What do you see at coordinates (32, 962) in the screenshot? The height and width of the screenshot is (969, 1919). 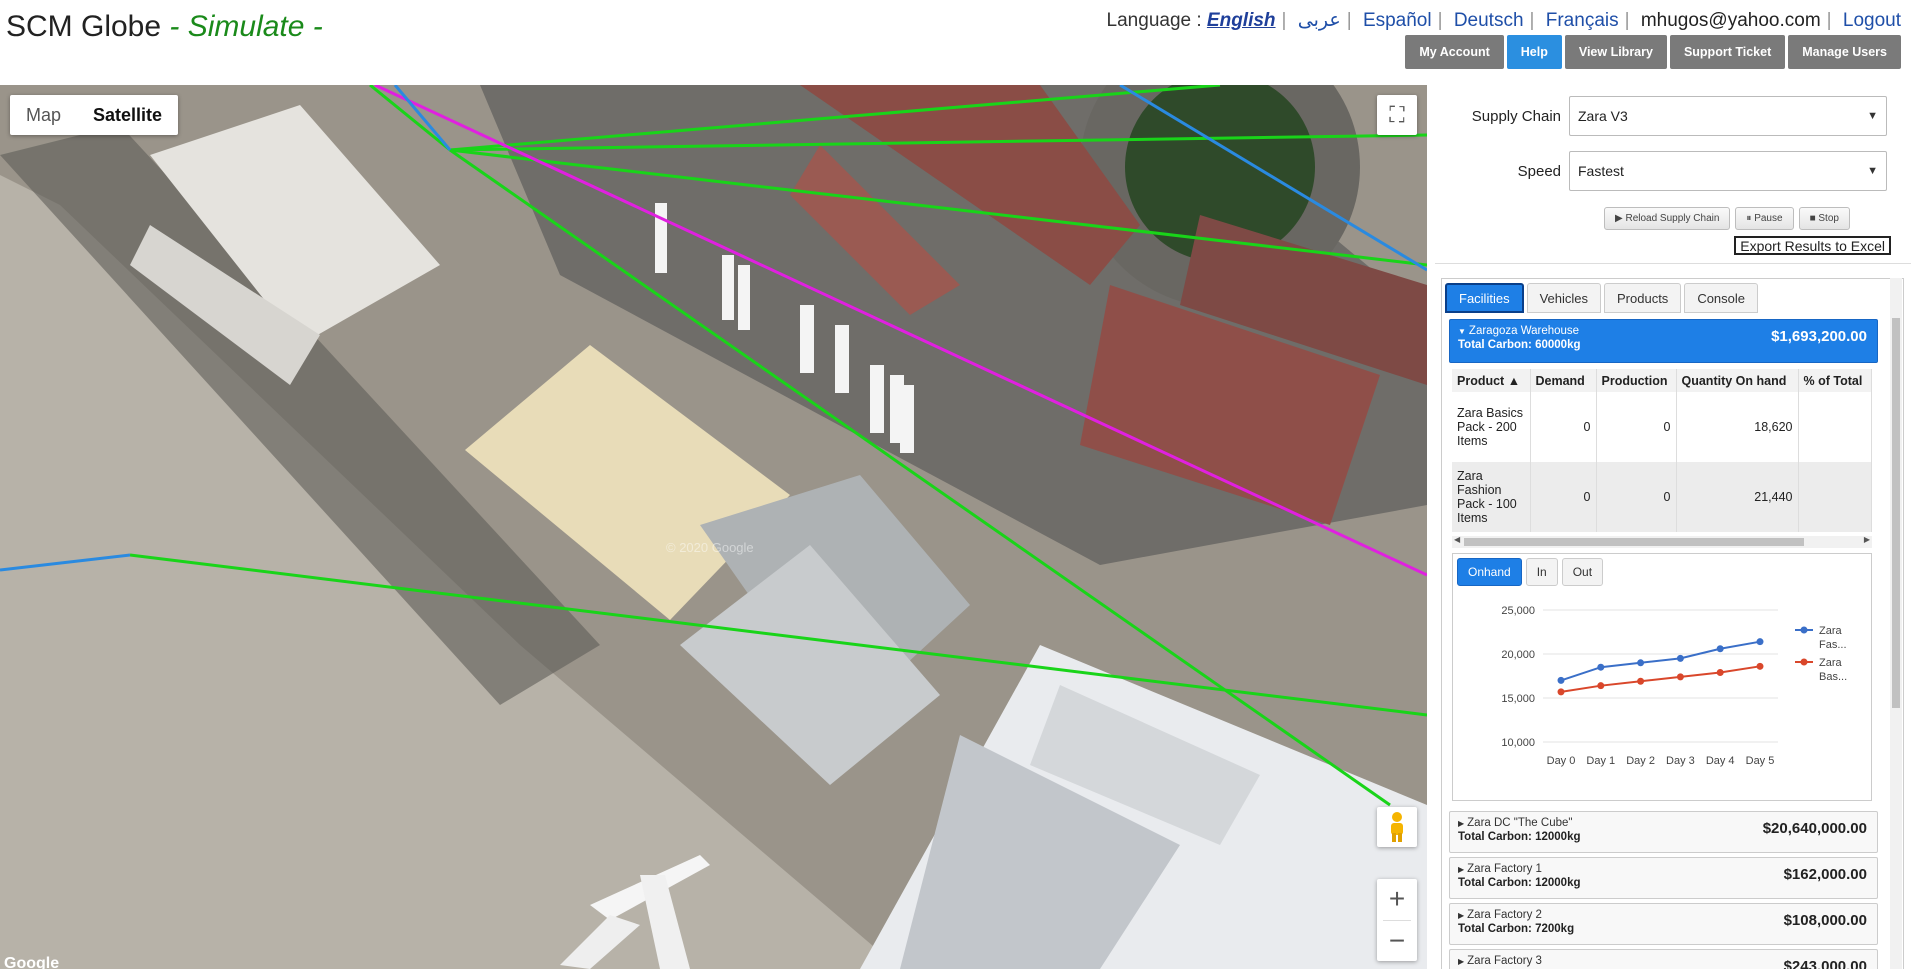 I see `google-logo: Google` at bounding box center [32, 962].